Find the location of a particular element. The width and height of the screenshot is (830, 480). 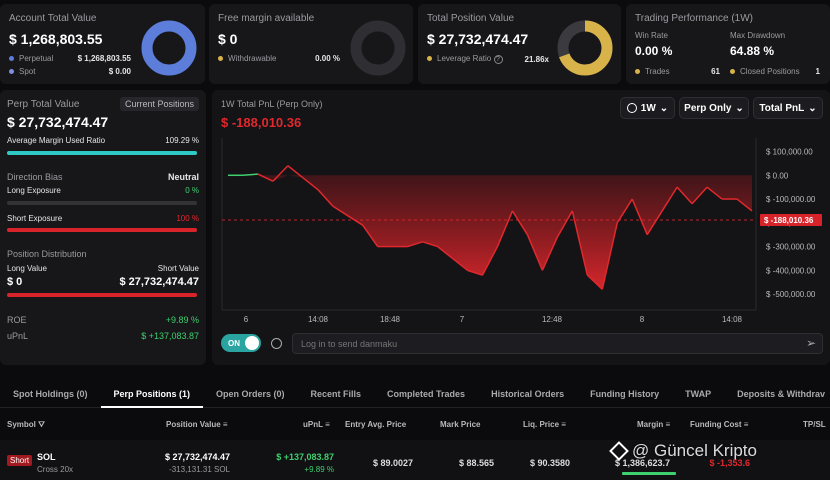

tab-funding-history: Funding History is located at coordinates (624, 393).